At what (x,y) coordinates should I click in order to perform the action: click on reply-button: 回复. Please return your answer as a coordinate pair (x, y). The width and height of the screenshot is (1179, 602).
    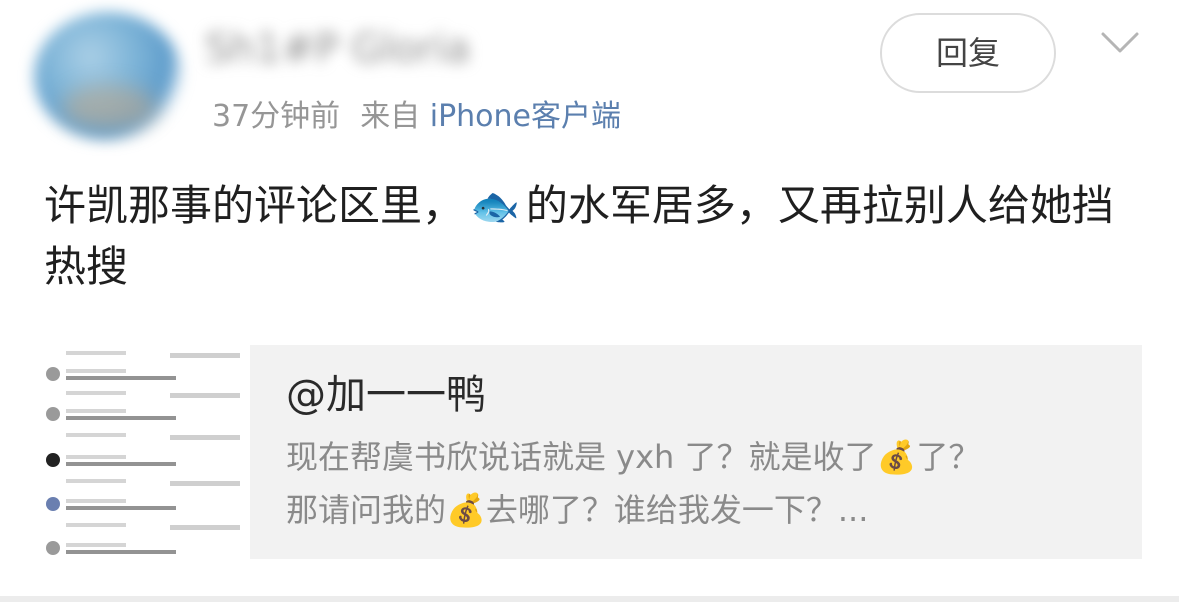
    Looking at the image, I should click on (968, 53).